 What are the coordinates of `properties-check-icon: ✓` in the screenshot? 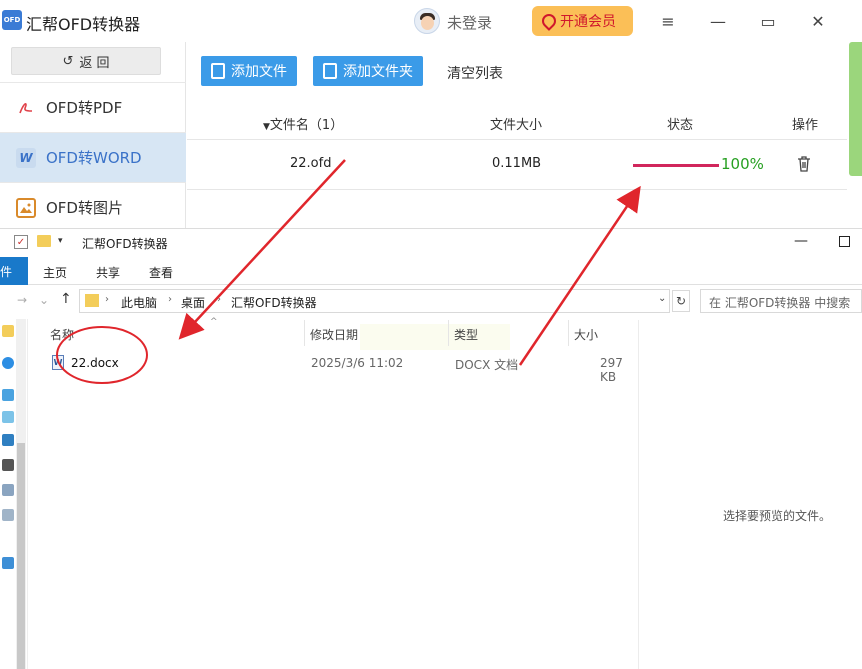 It's located at (21, 242).